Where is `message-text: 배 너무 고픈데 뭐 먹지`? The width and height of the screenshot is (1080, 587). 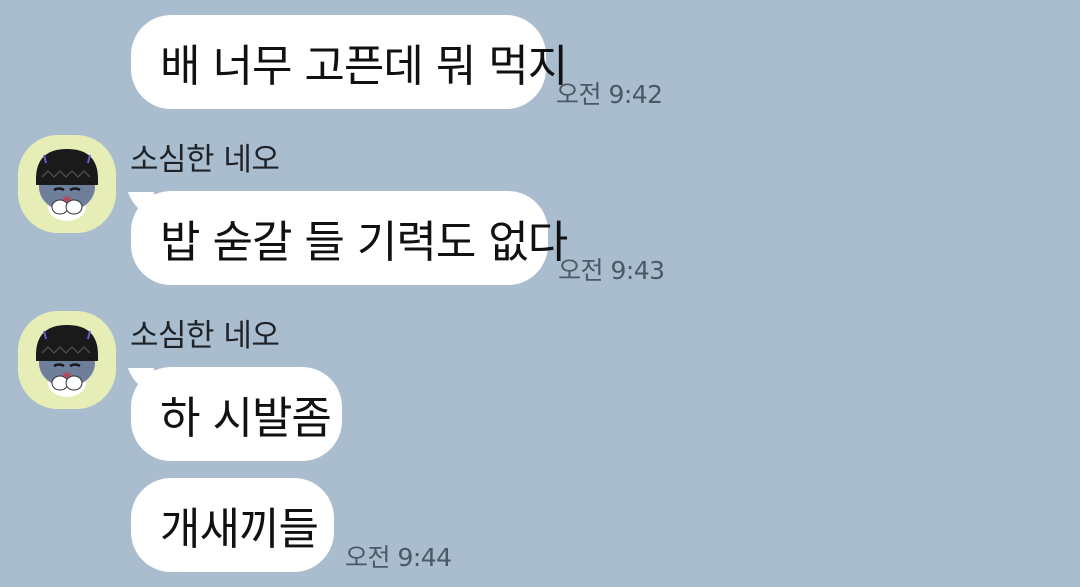 message-text: 배 너무 고픈데 뭐 먹지 is located at coordinates (364, 66).